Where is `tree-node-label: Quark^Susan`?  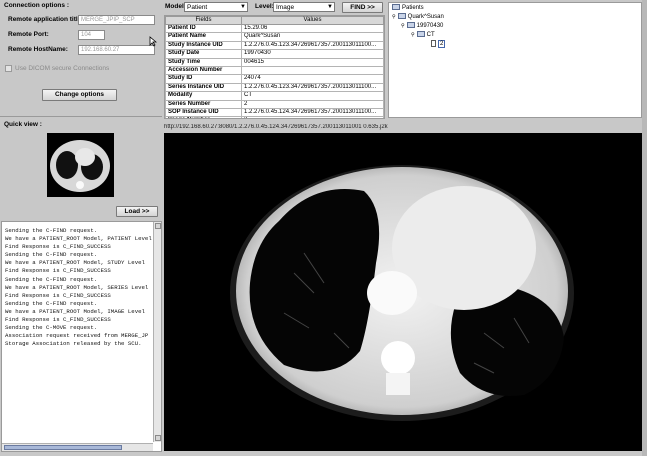
tree-node-label: Quark^Susan is located at coordinates (425, 17).